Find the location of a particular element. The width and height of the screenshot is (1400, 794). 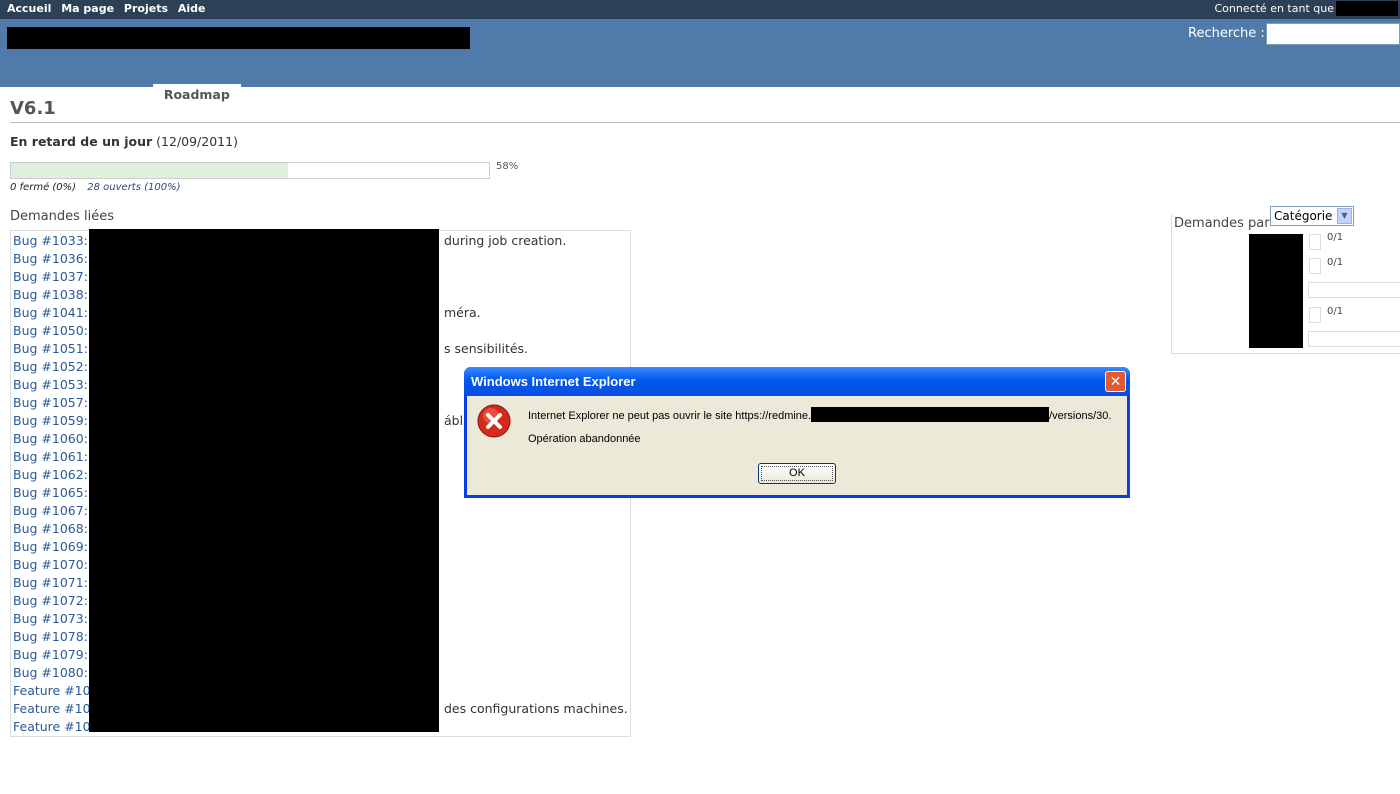

top-link-my-page: Ma page is located at coordinates (87, 8).